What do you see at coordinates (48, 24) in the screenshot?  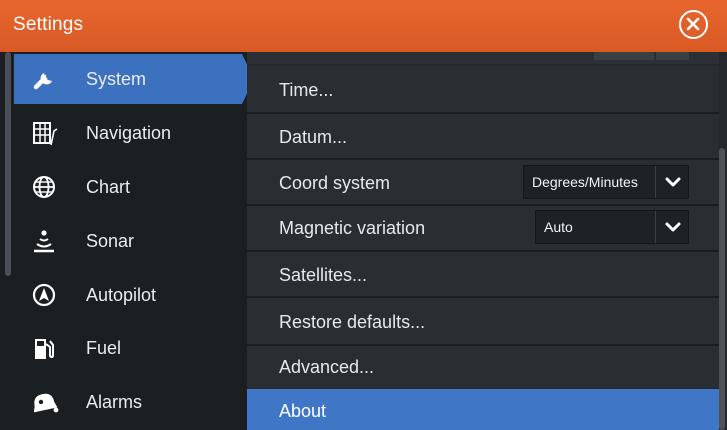 I see `window-title: Settings` at bounding box center [48, 24].